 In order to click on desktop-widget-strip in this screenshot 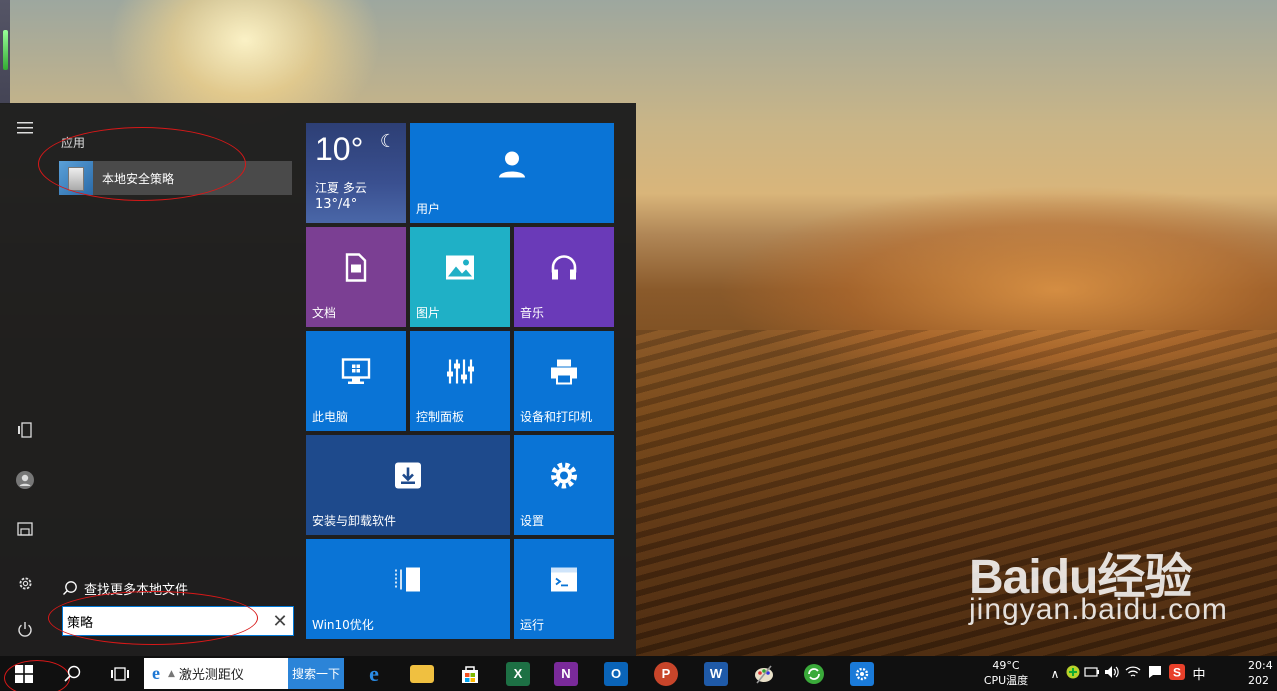, I will do `click(5, 52)`.